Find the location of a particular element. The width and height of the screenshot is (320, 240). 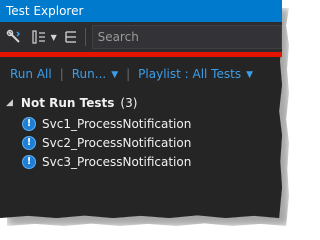

test-group-not-run: ◢ Not Run Tests (3) is located at coordinates (71, 103).